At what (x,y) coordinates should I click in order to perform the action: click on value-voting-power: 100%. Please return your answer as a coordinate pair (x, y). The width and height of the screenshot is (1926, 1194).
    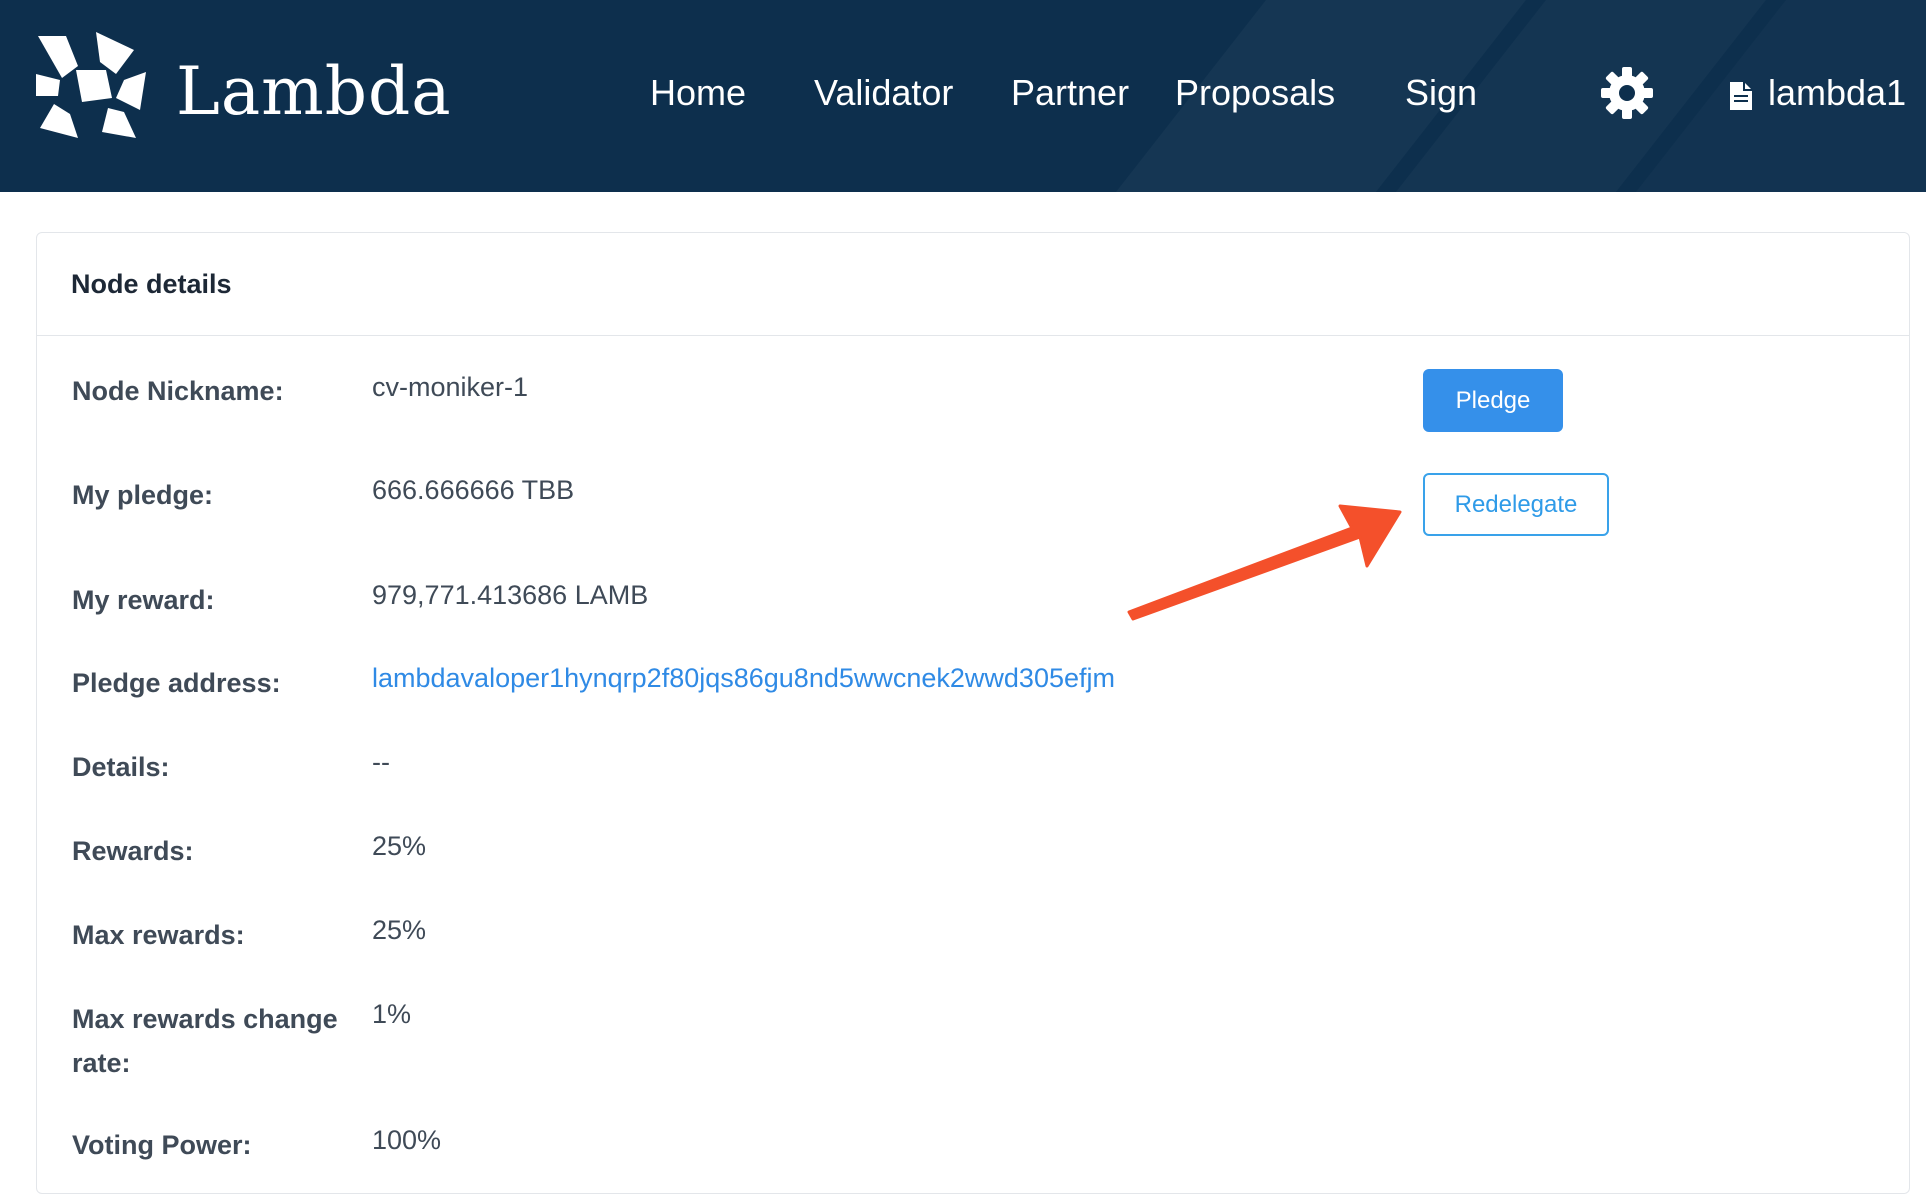
    Looking at the image, I should click on (407, 1140).